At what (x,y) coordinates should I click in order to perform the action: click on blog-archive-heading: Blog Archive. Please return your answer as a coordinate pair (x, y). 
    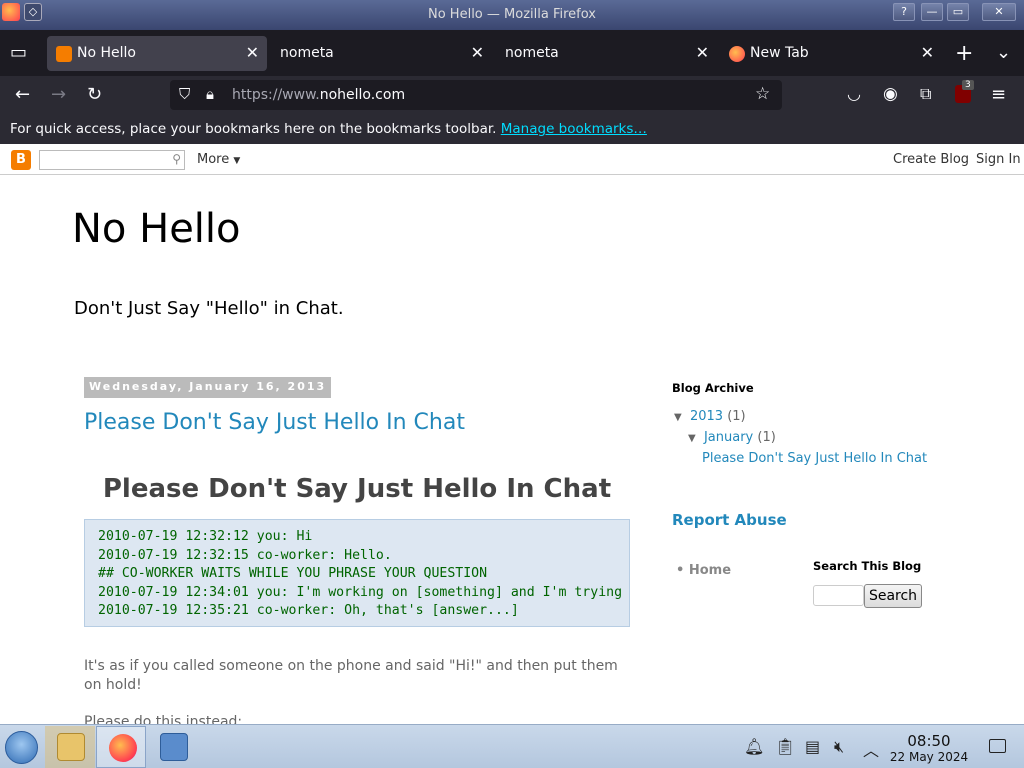
    Looking at the image, I should click on (713, 388).